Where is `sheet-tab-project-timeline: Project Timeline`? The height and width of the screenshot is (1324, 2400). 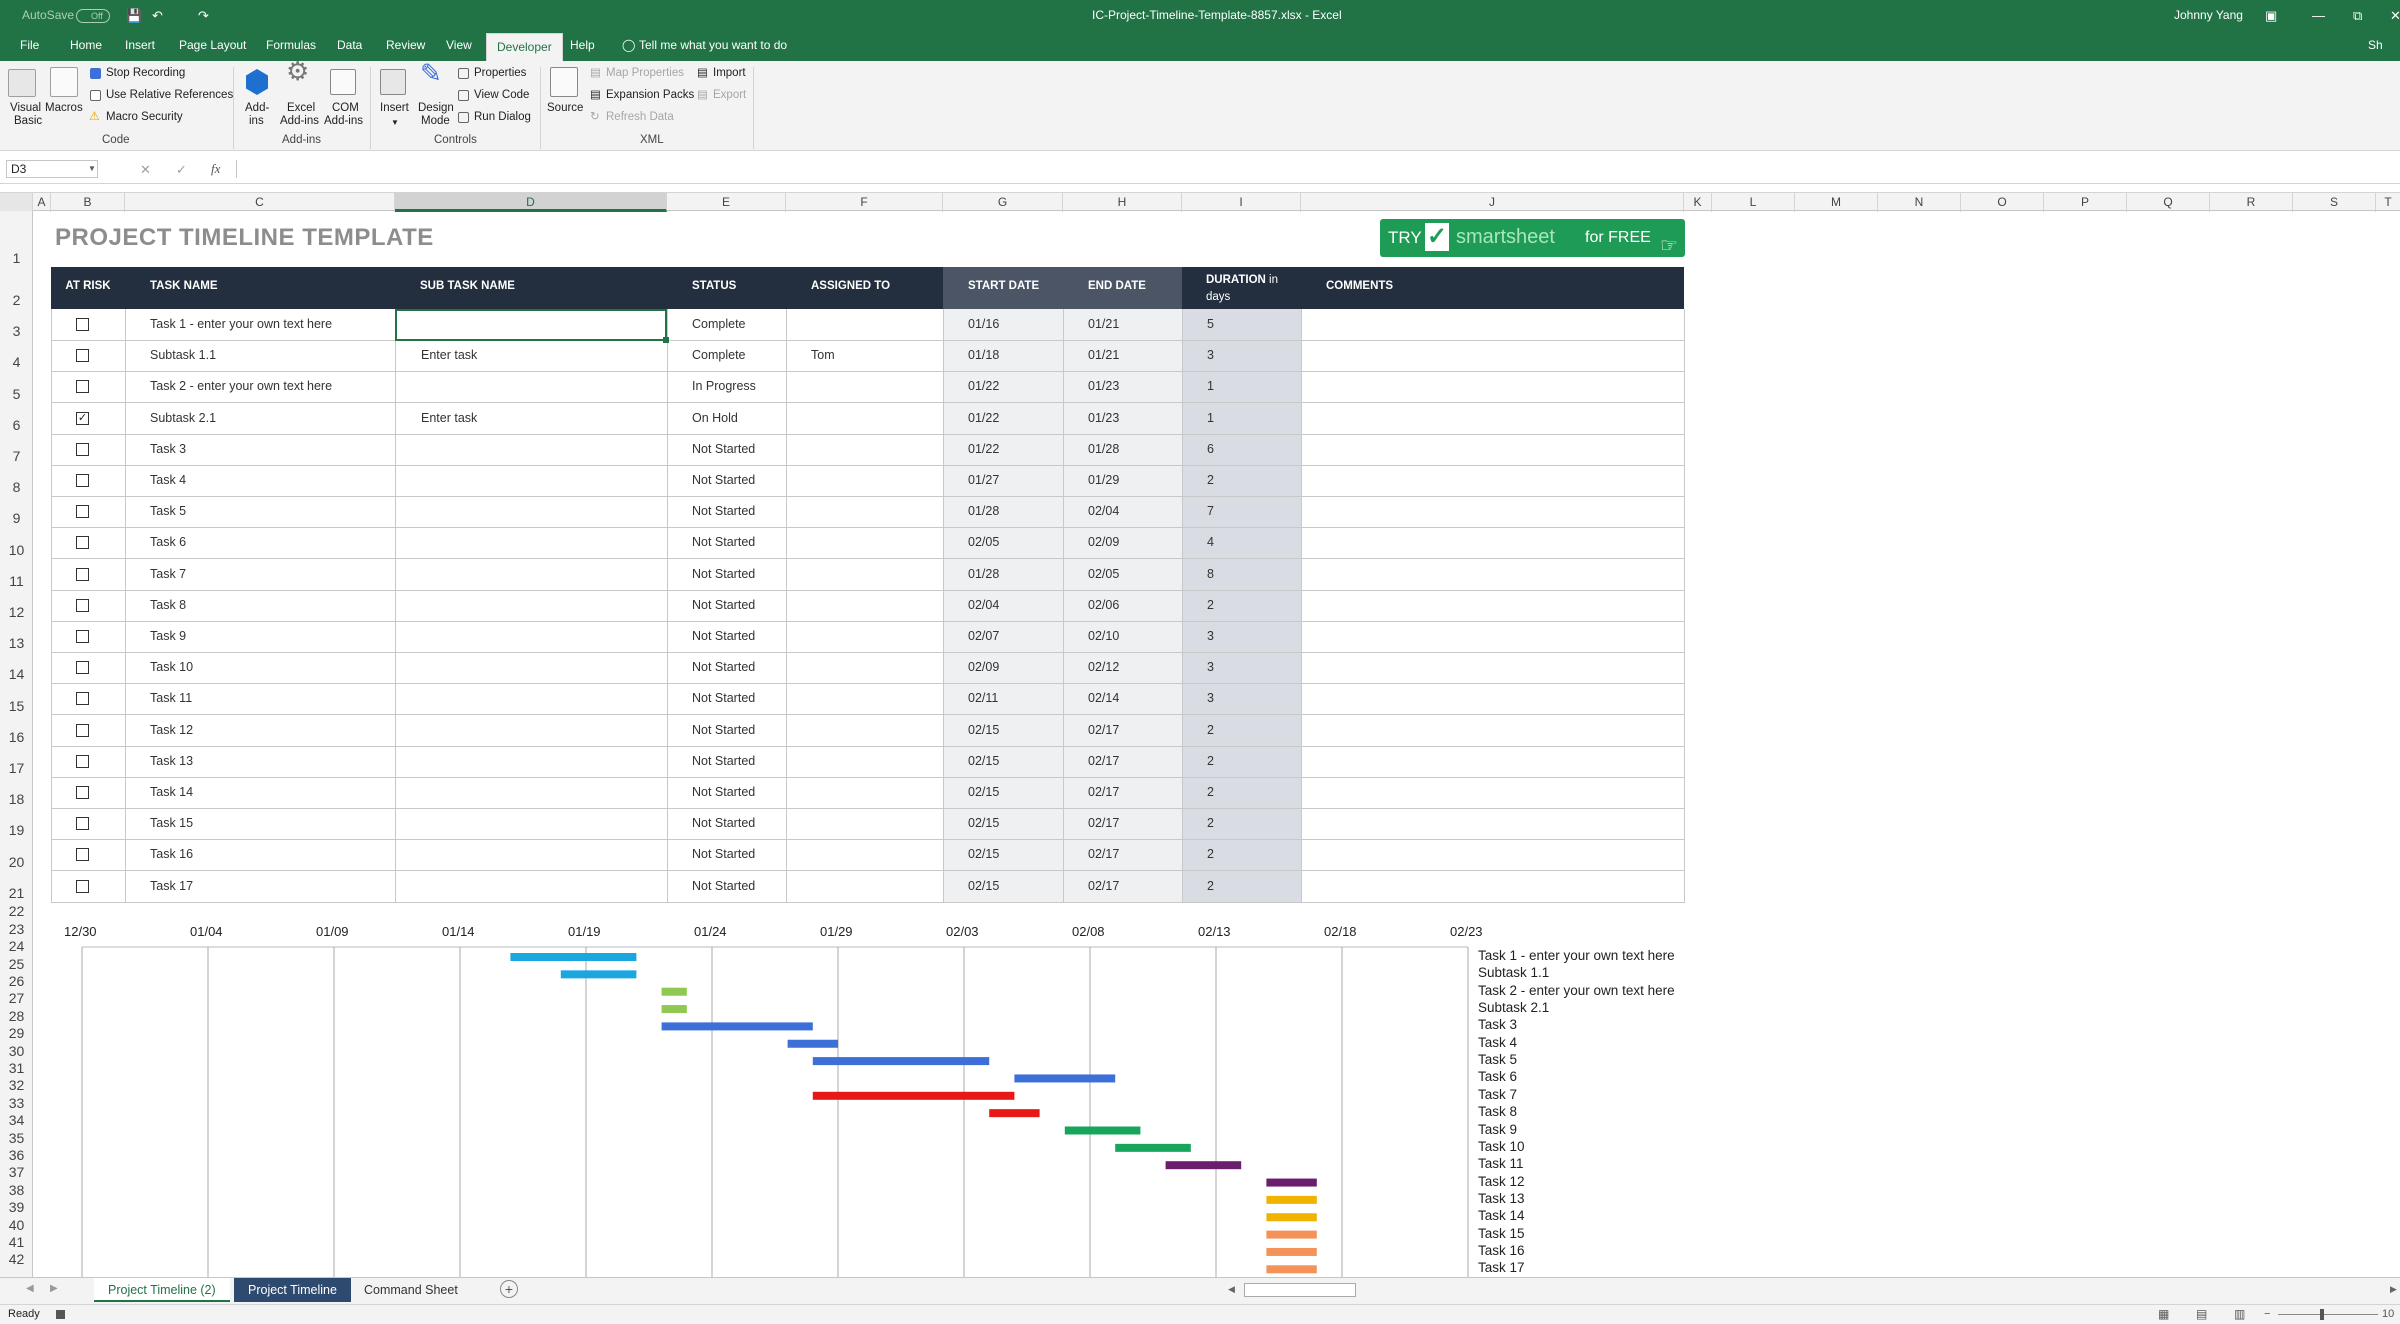
sheet-tab-project-timeline: Project Timeline is located at coordinates (292, 1290).